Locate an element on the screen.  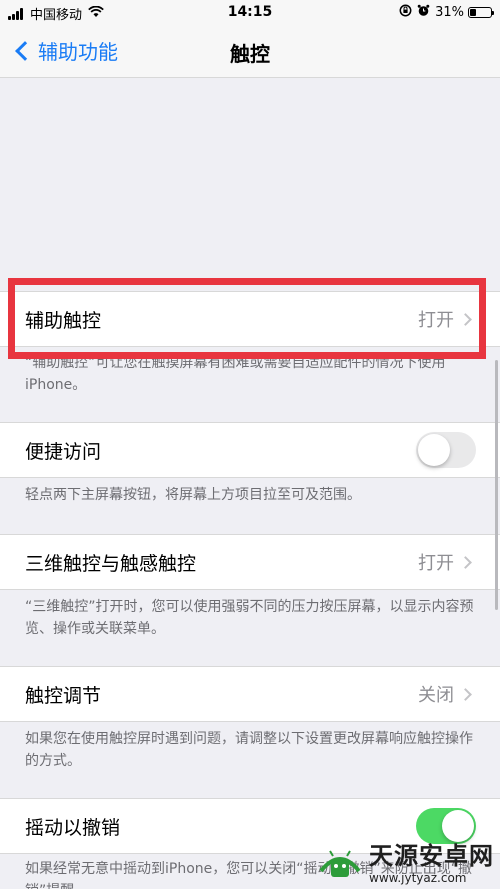
battery-percent: 31% is located at coordinates (449, 12).